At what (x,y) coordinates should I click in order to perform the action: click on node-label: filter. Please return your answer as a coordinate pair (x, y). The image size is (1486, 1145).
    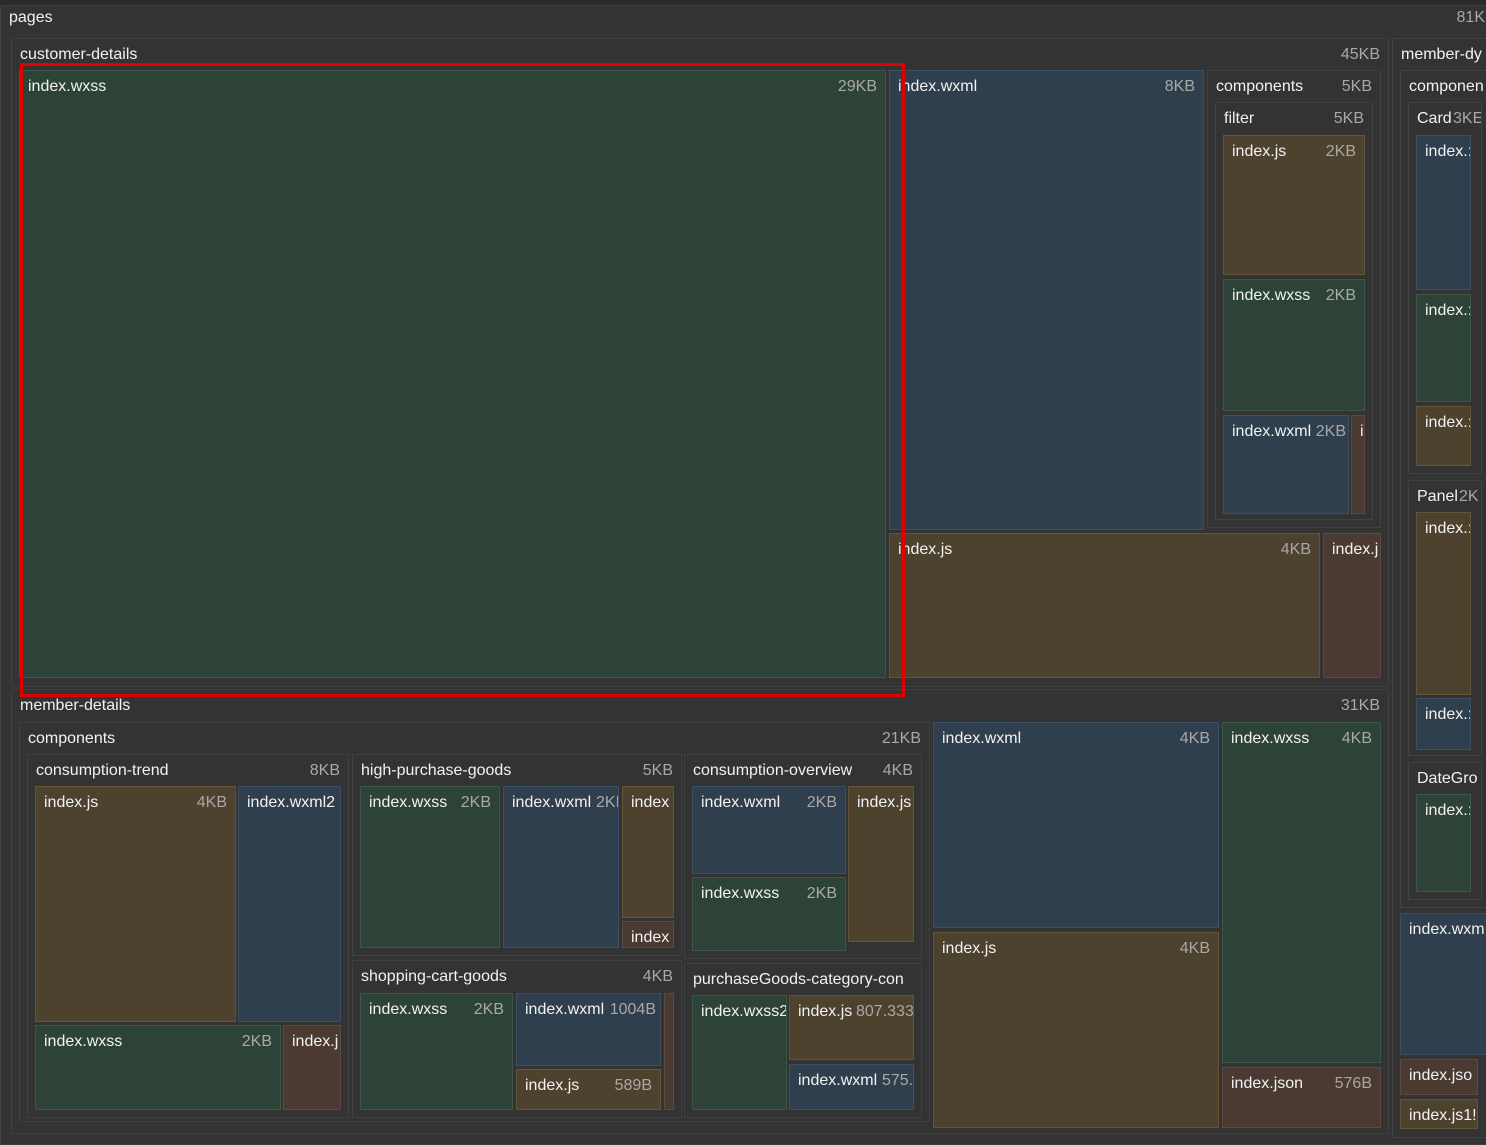
    Looking at the image, I should click on (1239, 118).